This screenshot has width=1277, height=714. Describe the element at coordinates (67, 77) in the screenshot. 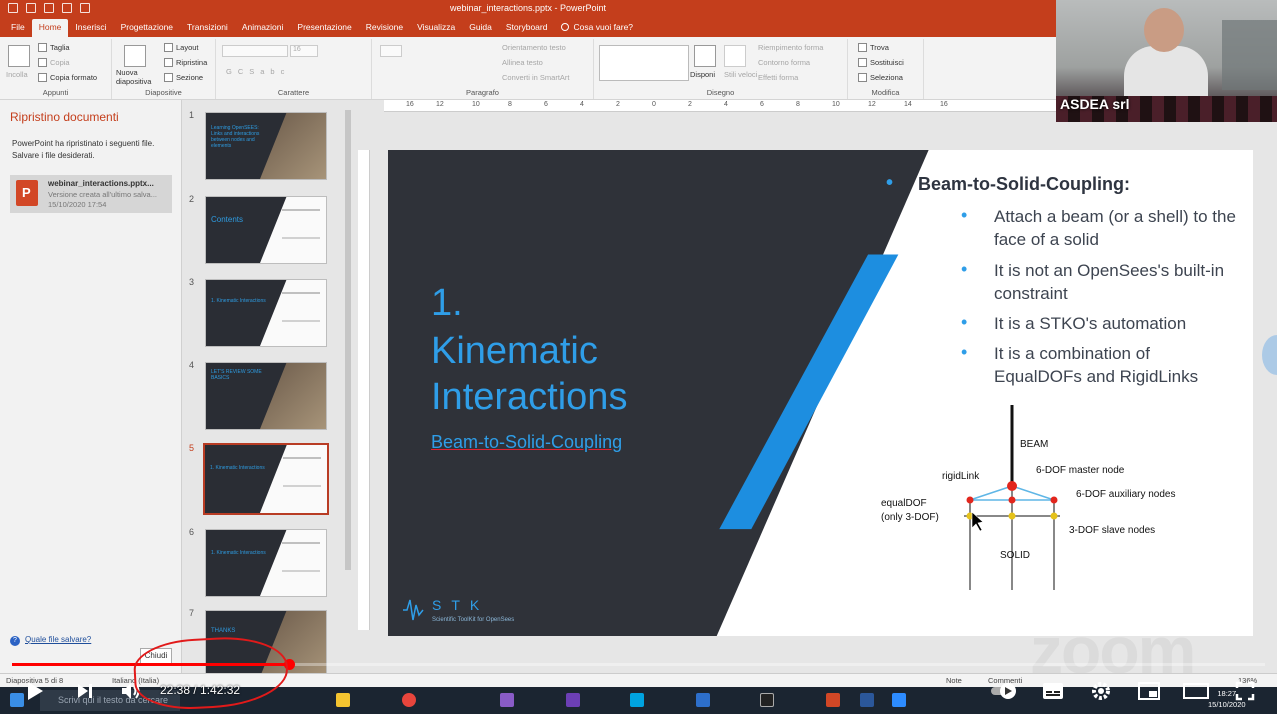

I see `format-painter-button: Copia formato` at that location.